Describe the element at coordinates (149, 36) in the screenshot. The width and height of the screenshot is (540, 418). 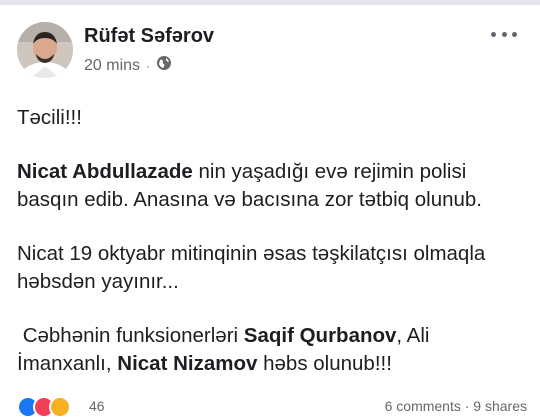
I see `author-name: Rüfət Səfərov` at that location.